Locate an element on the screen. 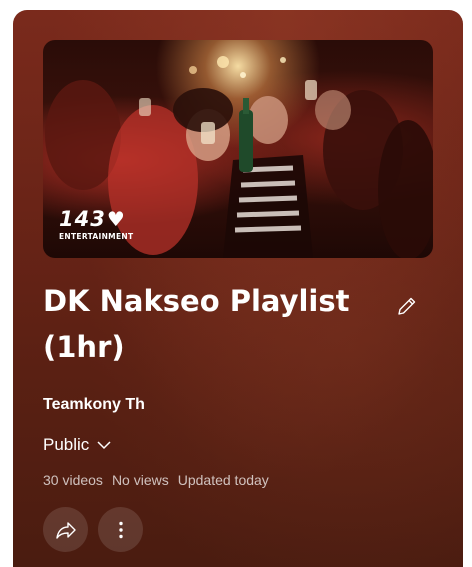 This screenshot has height=567, width=472. updated-date: Updated today is located at coordinates (223, 480).